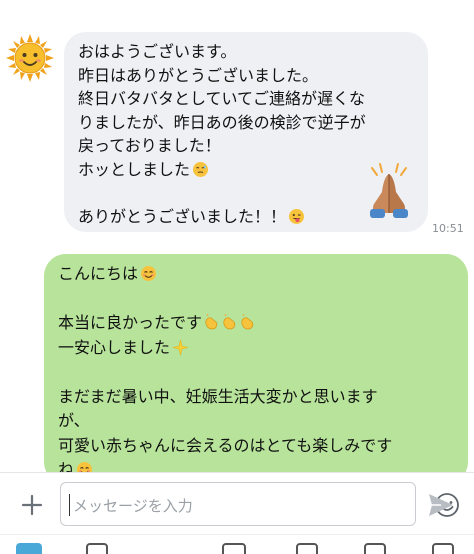  I want to click on clapping-hands-icon, so click(229, 322).